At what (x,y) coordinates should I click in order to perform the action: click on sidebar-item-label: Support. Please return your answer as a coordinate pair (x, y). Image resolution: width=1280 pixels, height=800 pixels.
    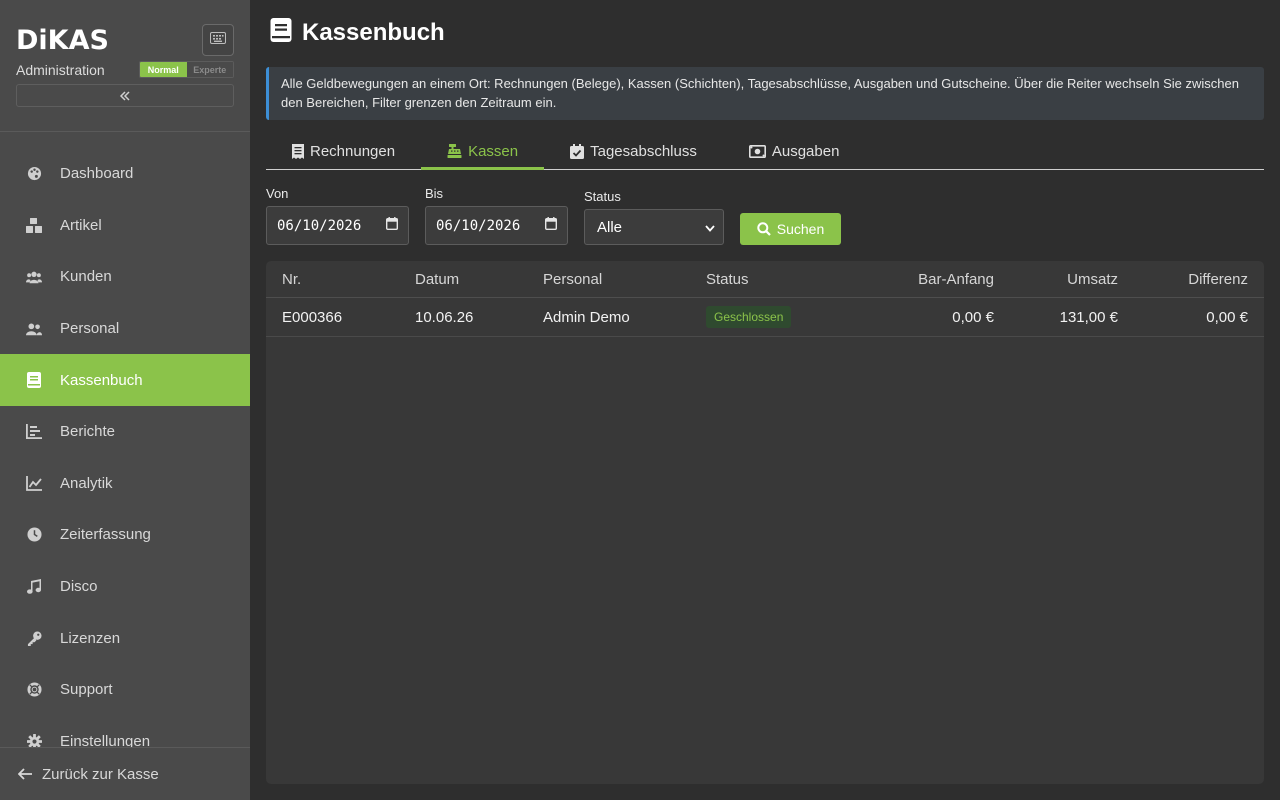
    Looking at the image, I should click on (86, 690).